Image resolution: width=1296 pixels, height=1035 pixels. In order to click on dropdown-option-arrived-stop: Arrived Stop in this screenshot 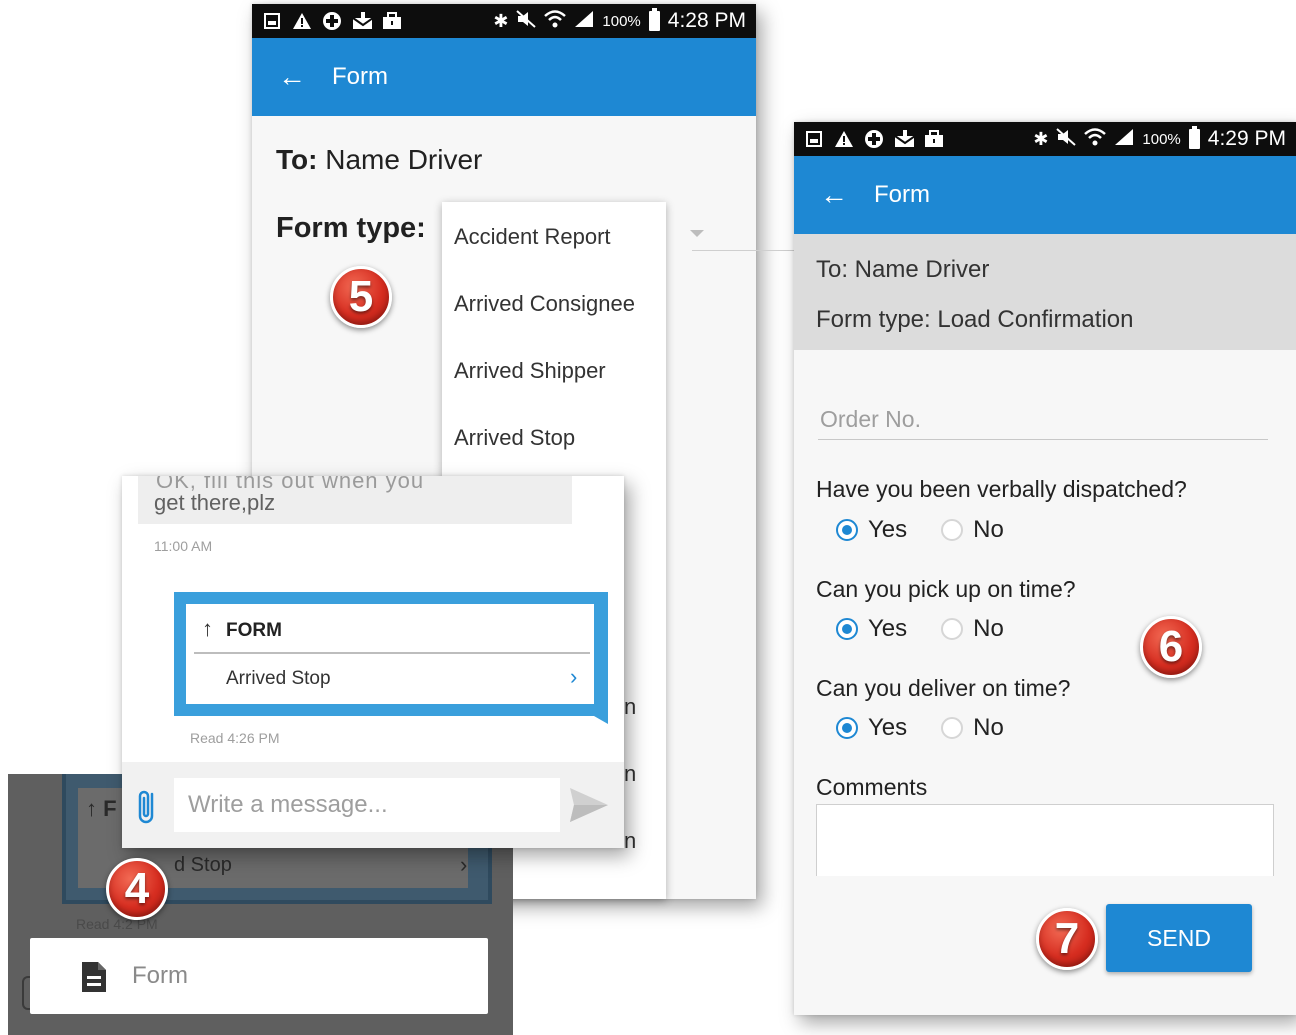, I will do `click(514, 438)`.